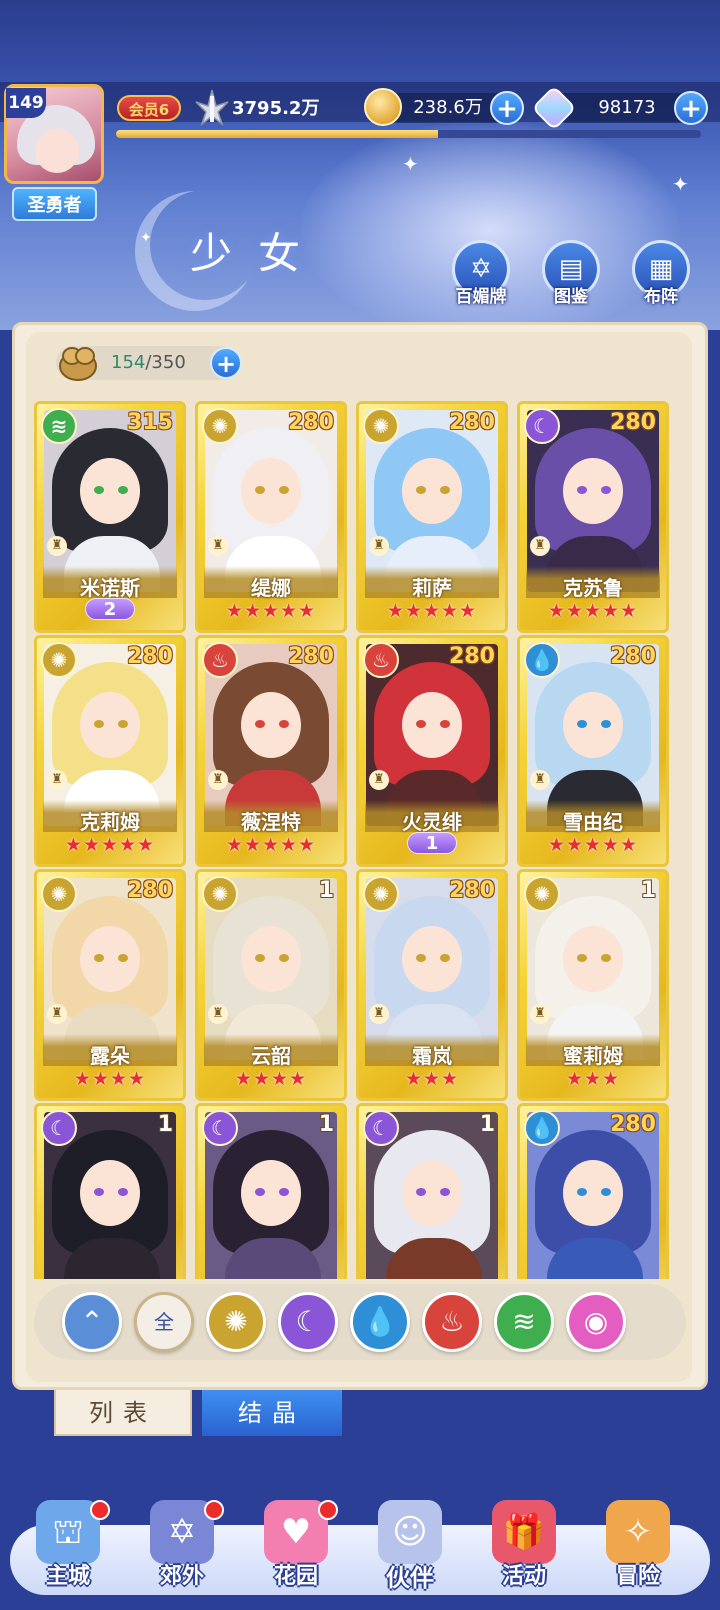 The width and height of the screenshot is (720, 1610). Describe the element at coordinates (481, 275) in the screenshot. I see `card-deck-button: ✡ 百媚牌` at that location.